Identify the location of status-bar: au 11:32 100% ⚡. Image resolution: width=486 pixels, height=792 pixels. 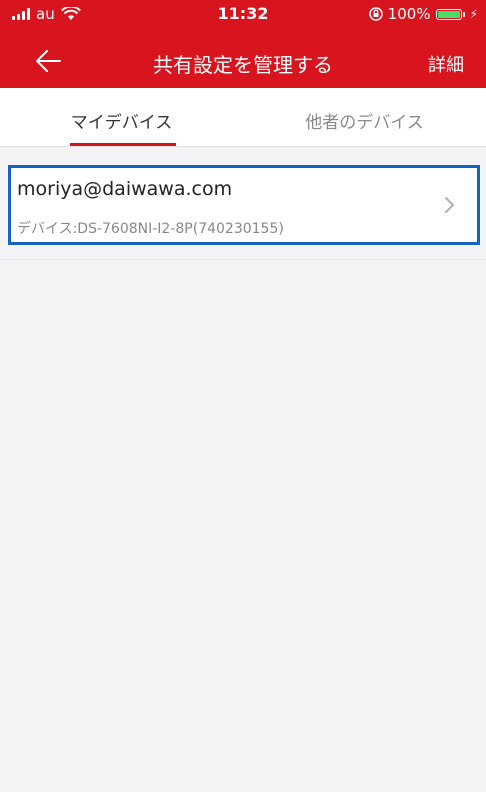
(243, 14).